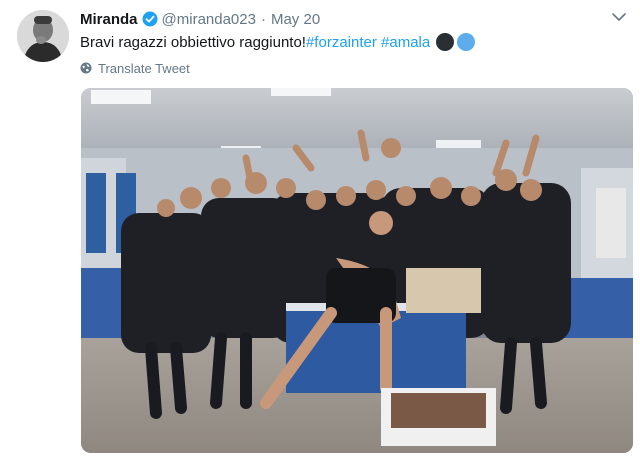 The image size is (640, 469). What do you see at coordinates (295, 19) in the screenshot?
I see `tweet-date: May 20` at bounding box center [295, 19].